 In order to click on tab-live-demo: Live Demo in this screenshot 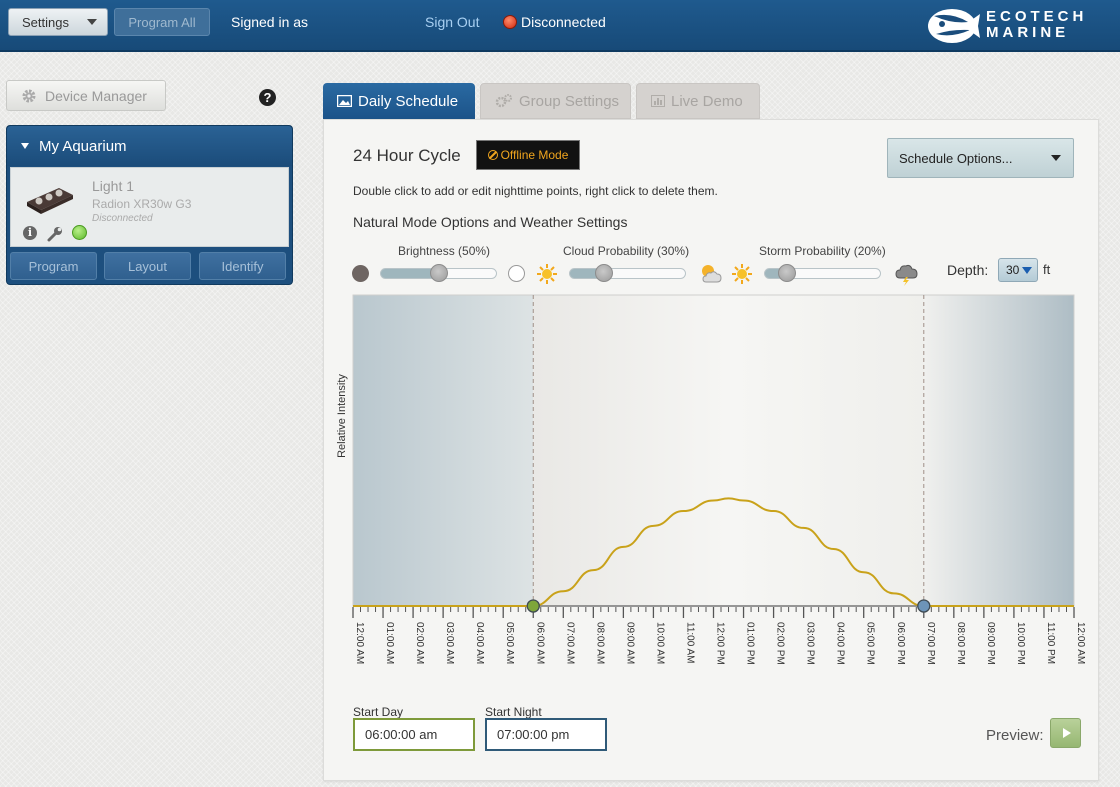, I will do `click(698, 101)`.